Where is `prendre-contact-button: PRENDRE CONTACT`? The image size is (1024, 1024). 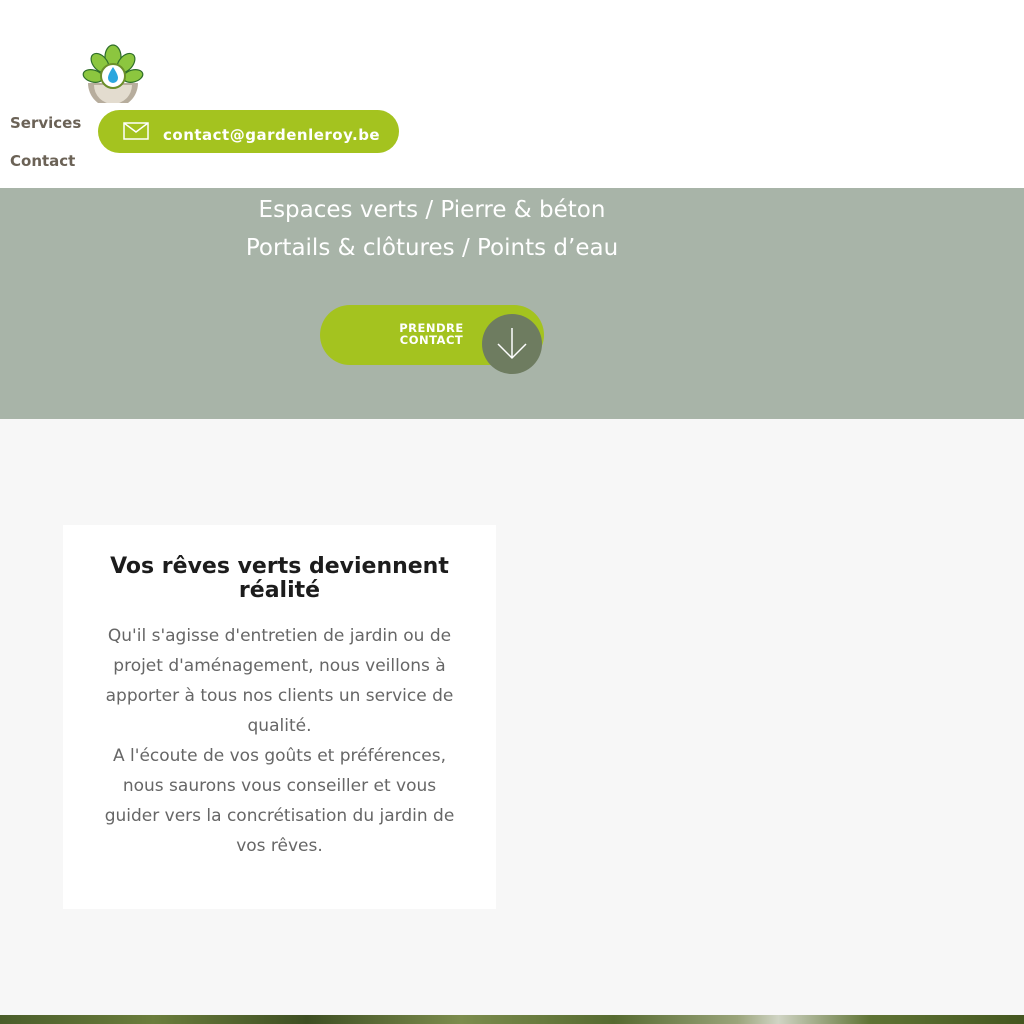
prendre-contact-button: PRENDRE CONTACT is located at coordinates (432, 339).